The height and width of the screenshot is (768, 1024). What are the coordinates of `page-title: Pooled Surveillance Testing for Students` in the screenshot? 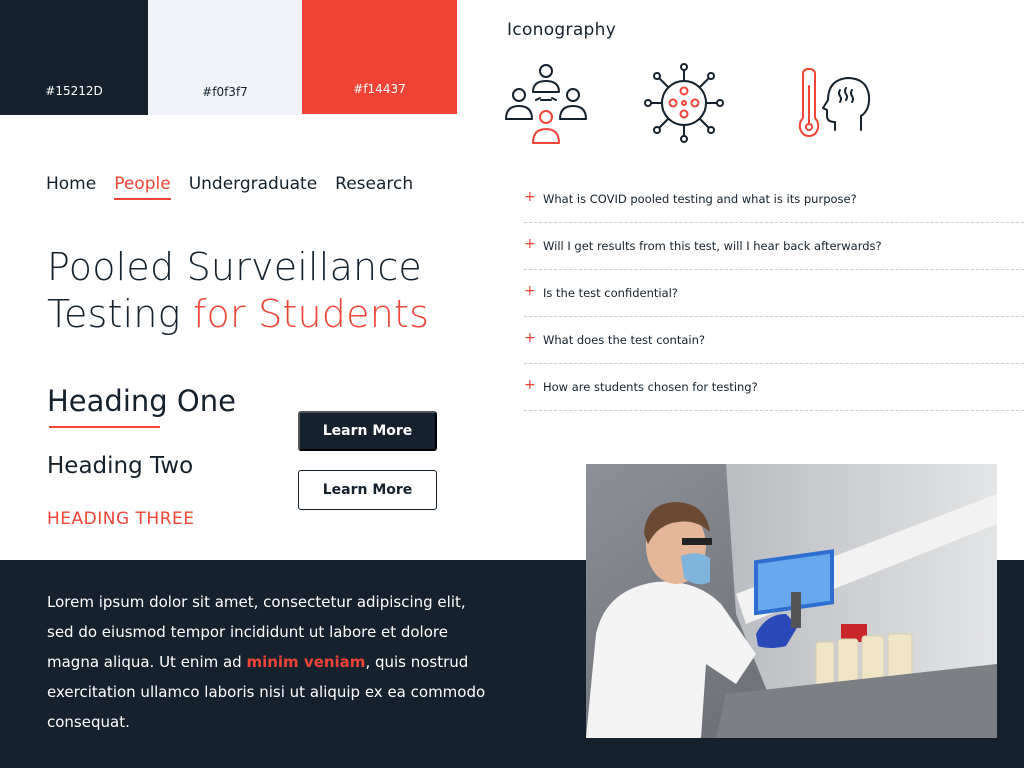 It's located at (238, 291).